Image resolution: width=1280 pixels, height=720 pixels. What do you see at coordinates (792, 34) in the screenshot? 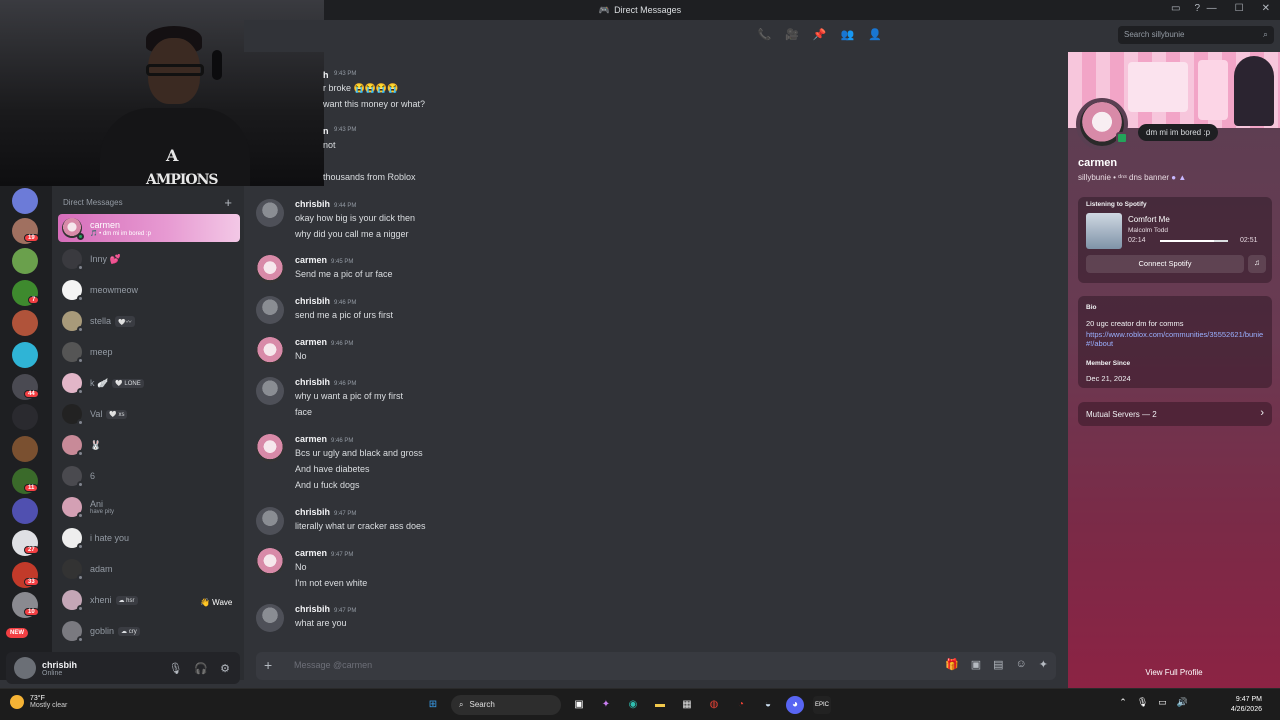
I see `video-icon: 🎥` at bounding box center [792, 34].